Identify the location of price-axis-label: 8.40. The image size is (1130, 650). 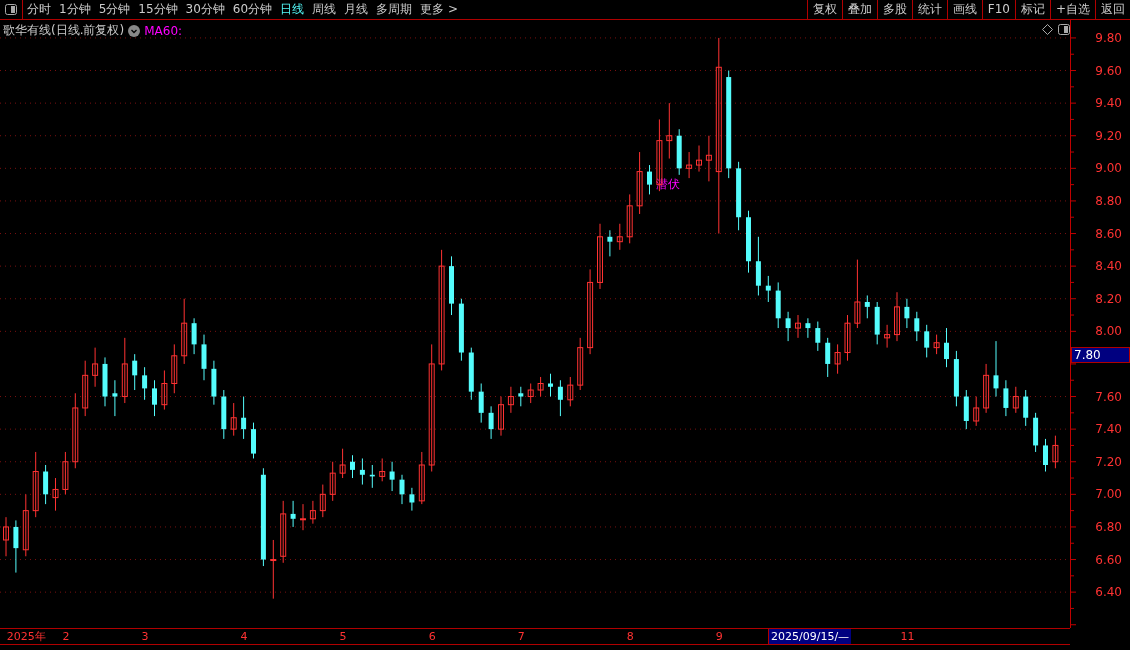
(1108, 266).